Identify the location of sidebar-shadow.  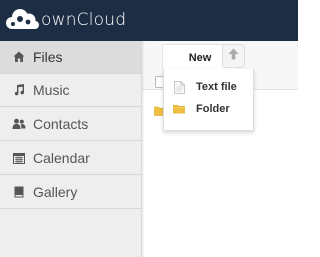
(143, 149).